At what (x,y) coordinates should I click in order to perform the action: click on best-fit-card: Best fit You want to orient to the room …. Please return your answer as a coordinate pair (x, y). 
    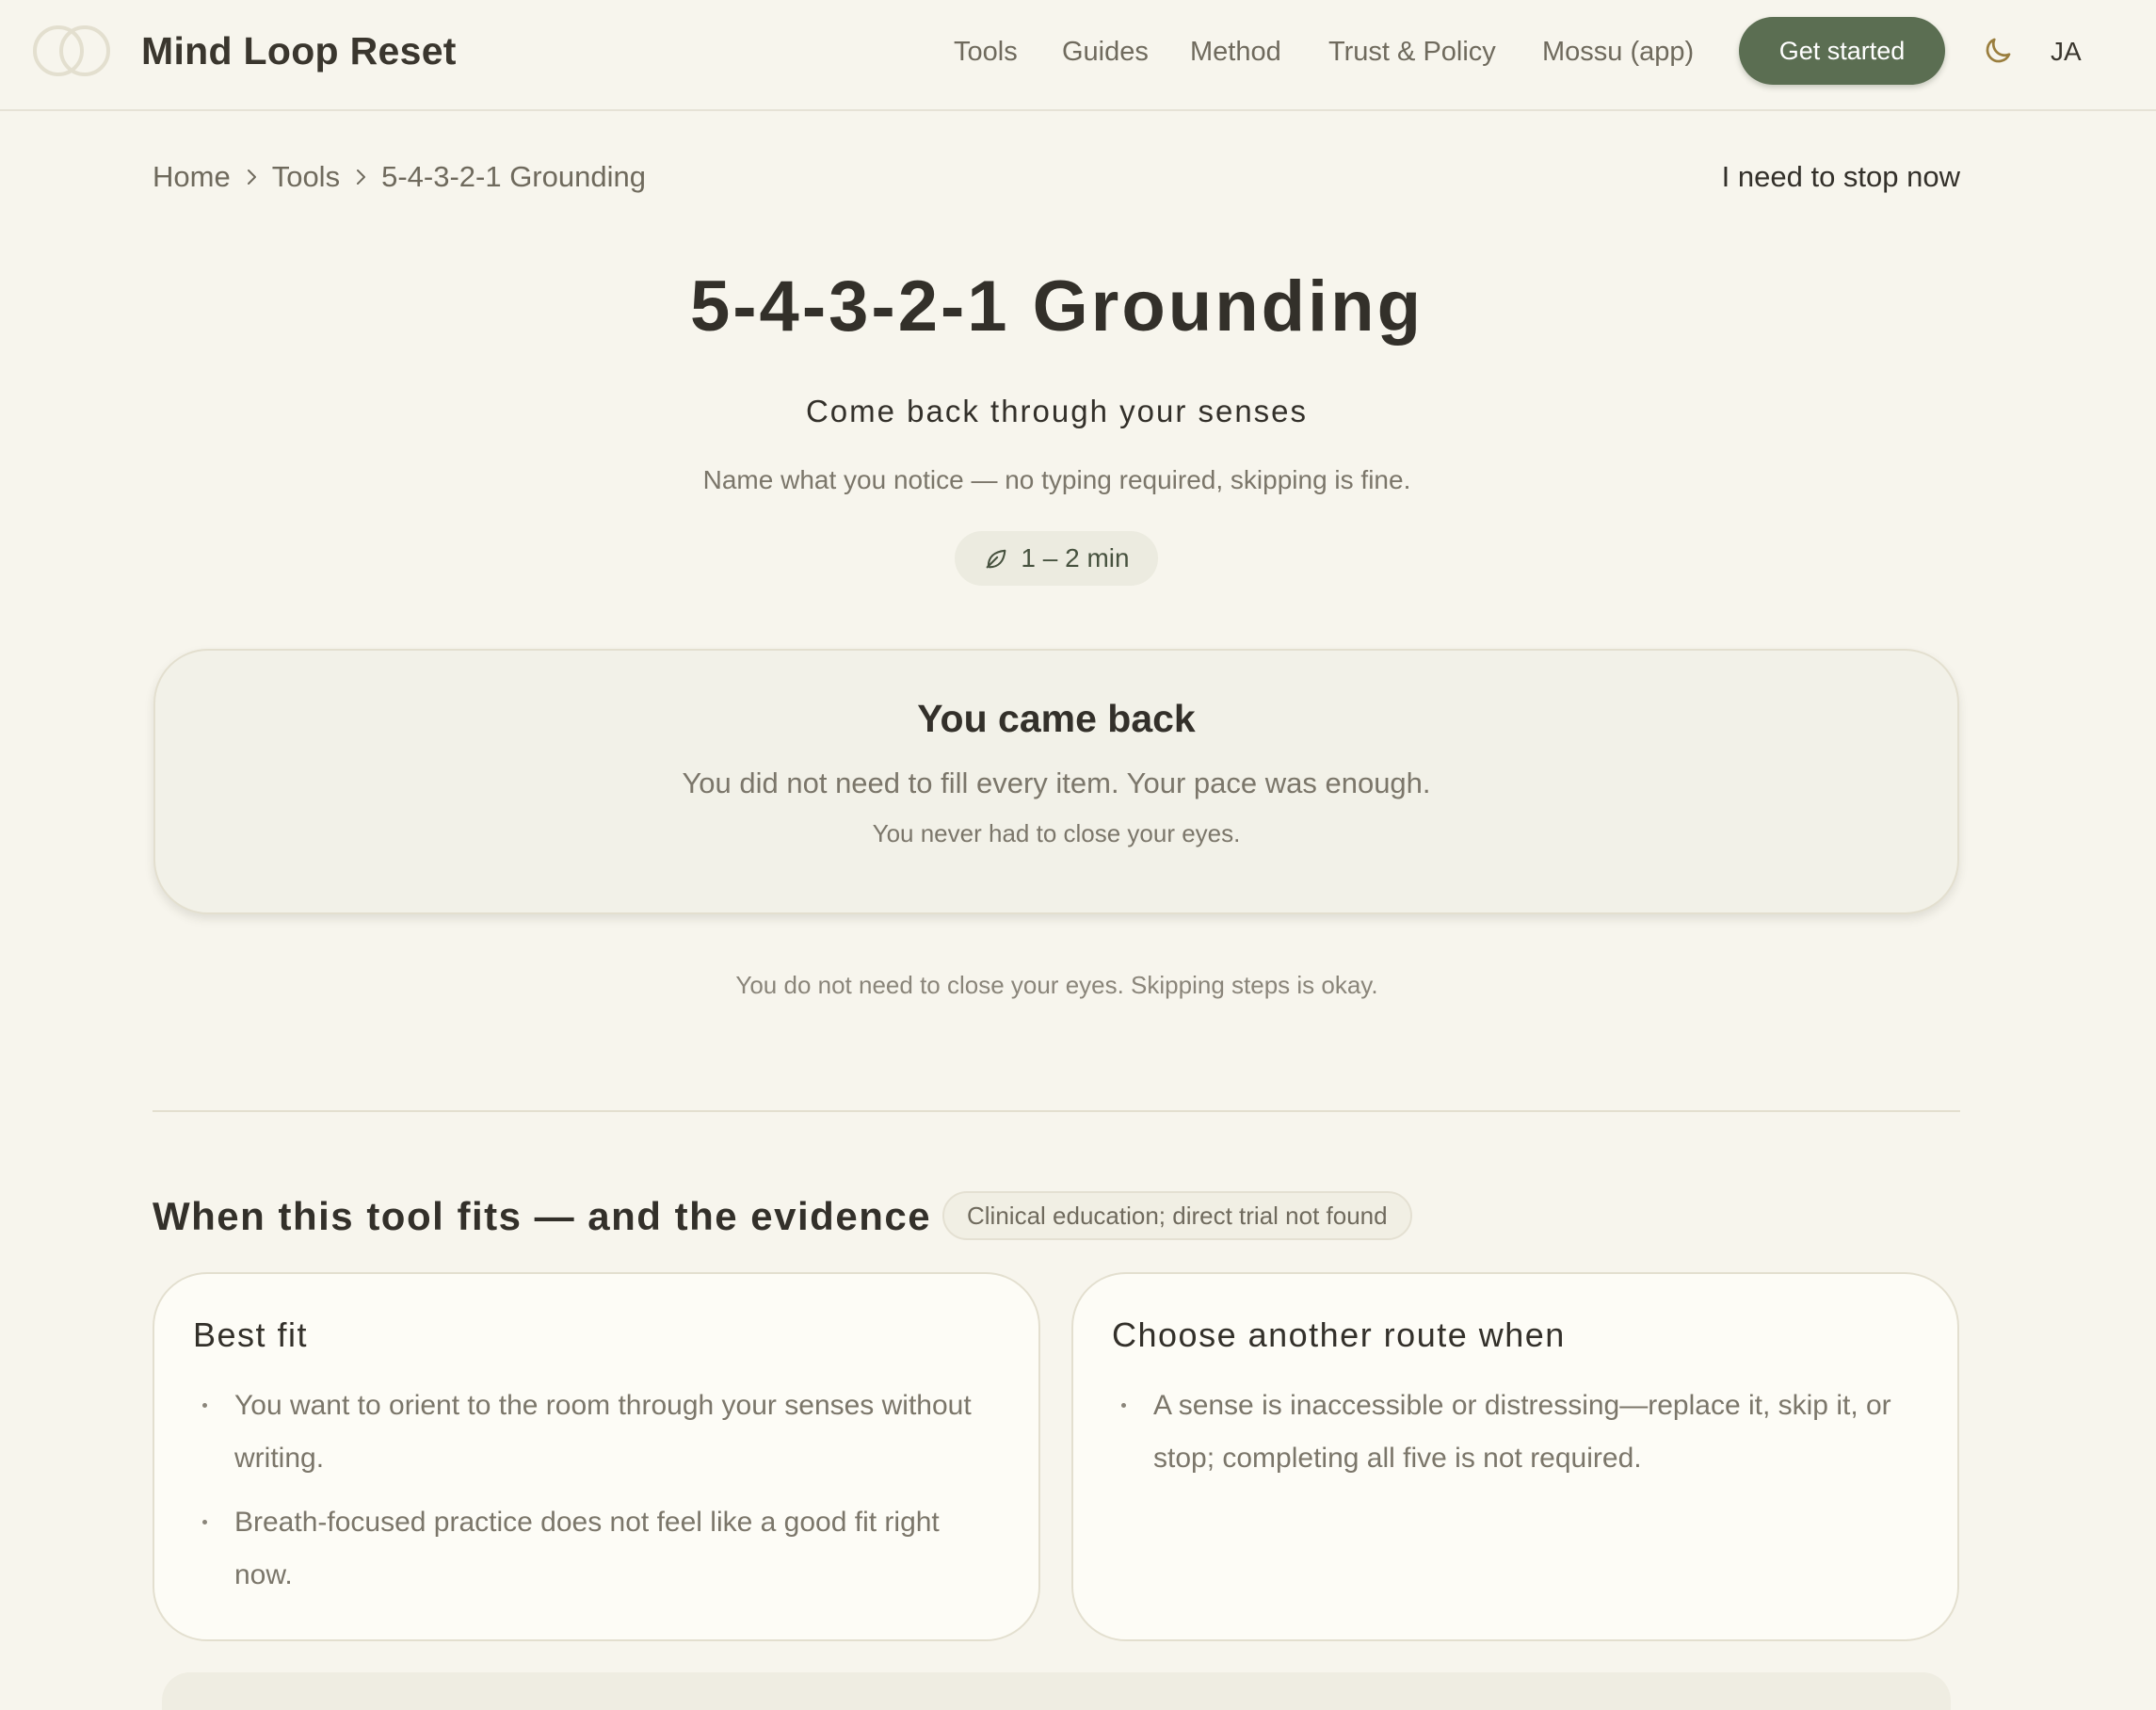
    Looking at the image, I should click on (596, 1456).